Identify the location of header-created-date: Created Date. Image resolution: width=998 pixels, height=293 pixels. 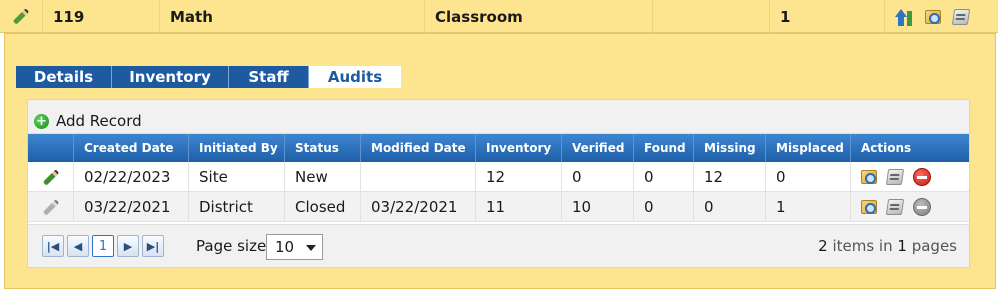
(130, 148).